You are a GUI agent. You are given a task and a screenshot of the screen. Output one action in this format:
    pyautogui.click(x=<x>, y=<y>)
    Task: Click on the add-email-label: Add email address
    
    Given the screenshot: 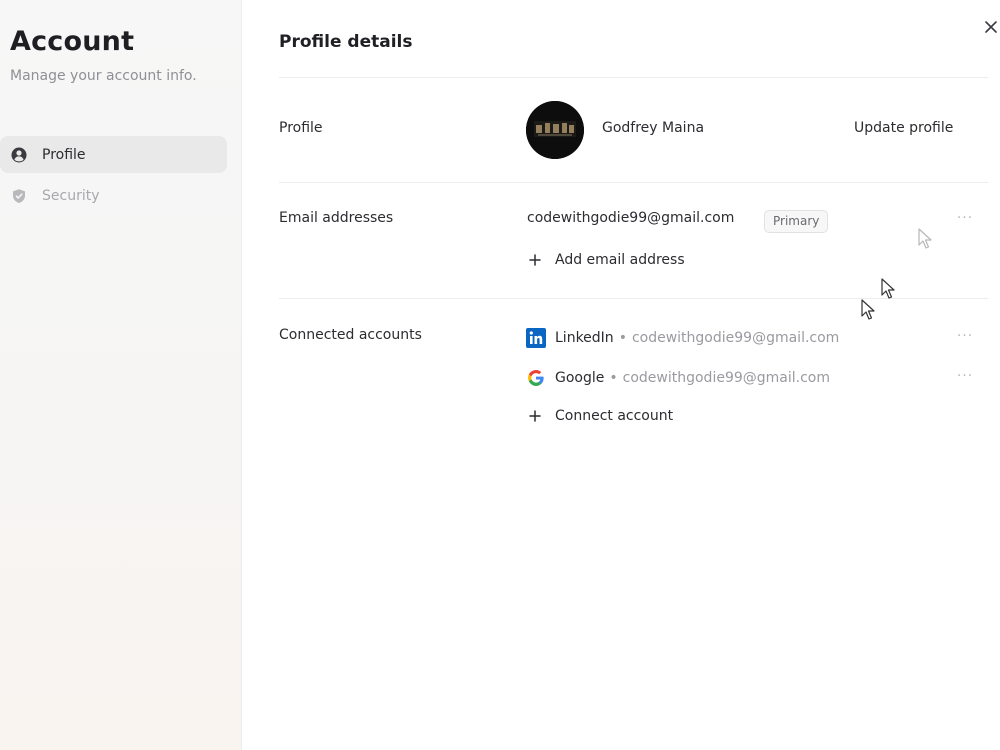 What is the action you would take?
    pyautogui.click(x=620, y=260)
    